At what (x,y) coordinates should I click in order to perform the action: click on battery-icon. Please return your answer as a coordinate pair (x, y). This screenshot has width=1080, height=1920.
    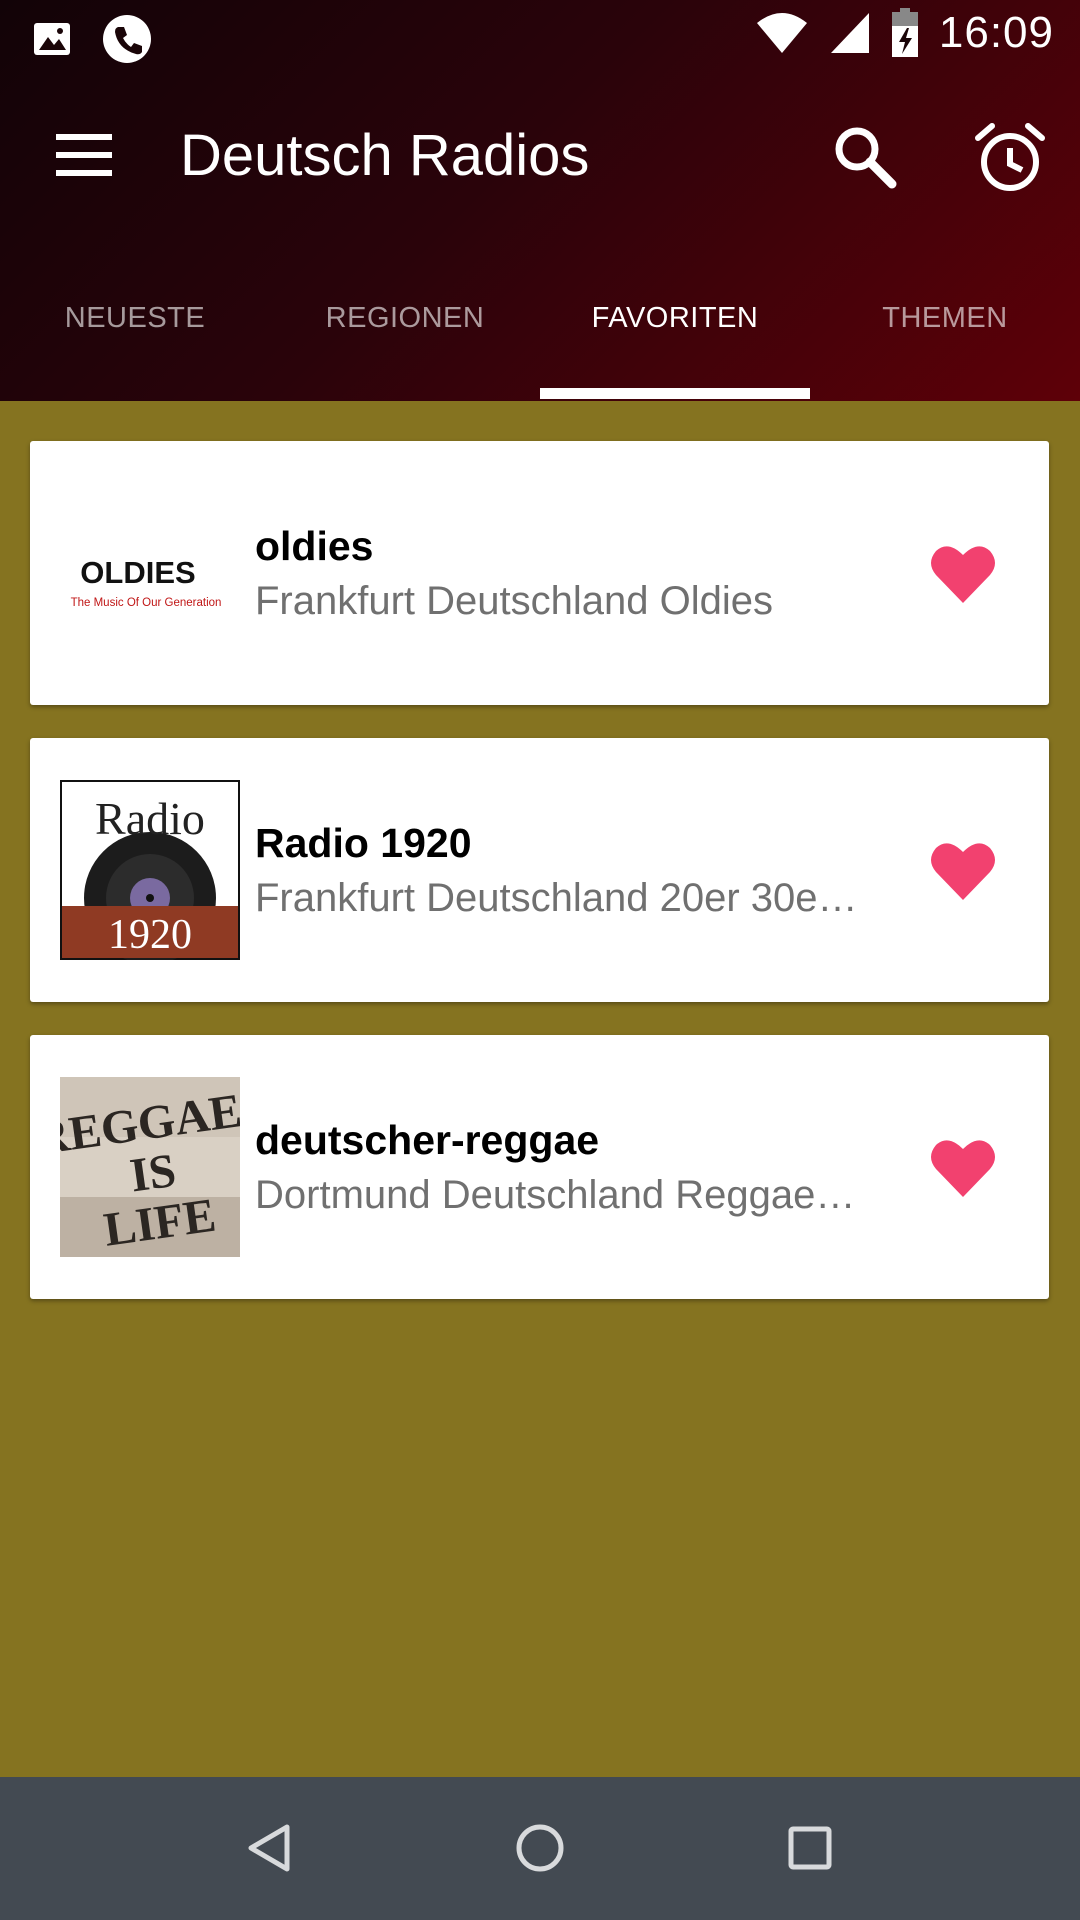
    Looking at the image, I should click on (904, 32).